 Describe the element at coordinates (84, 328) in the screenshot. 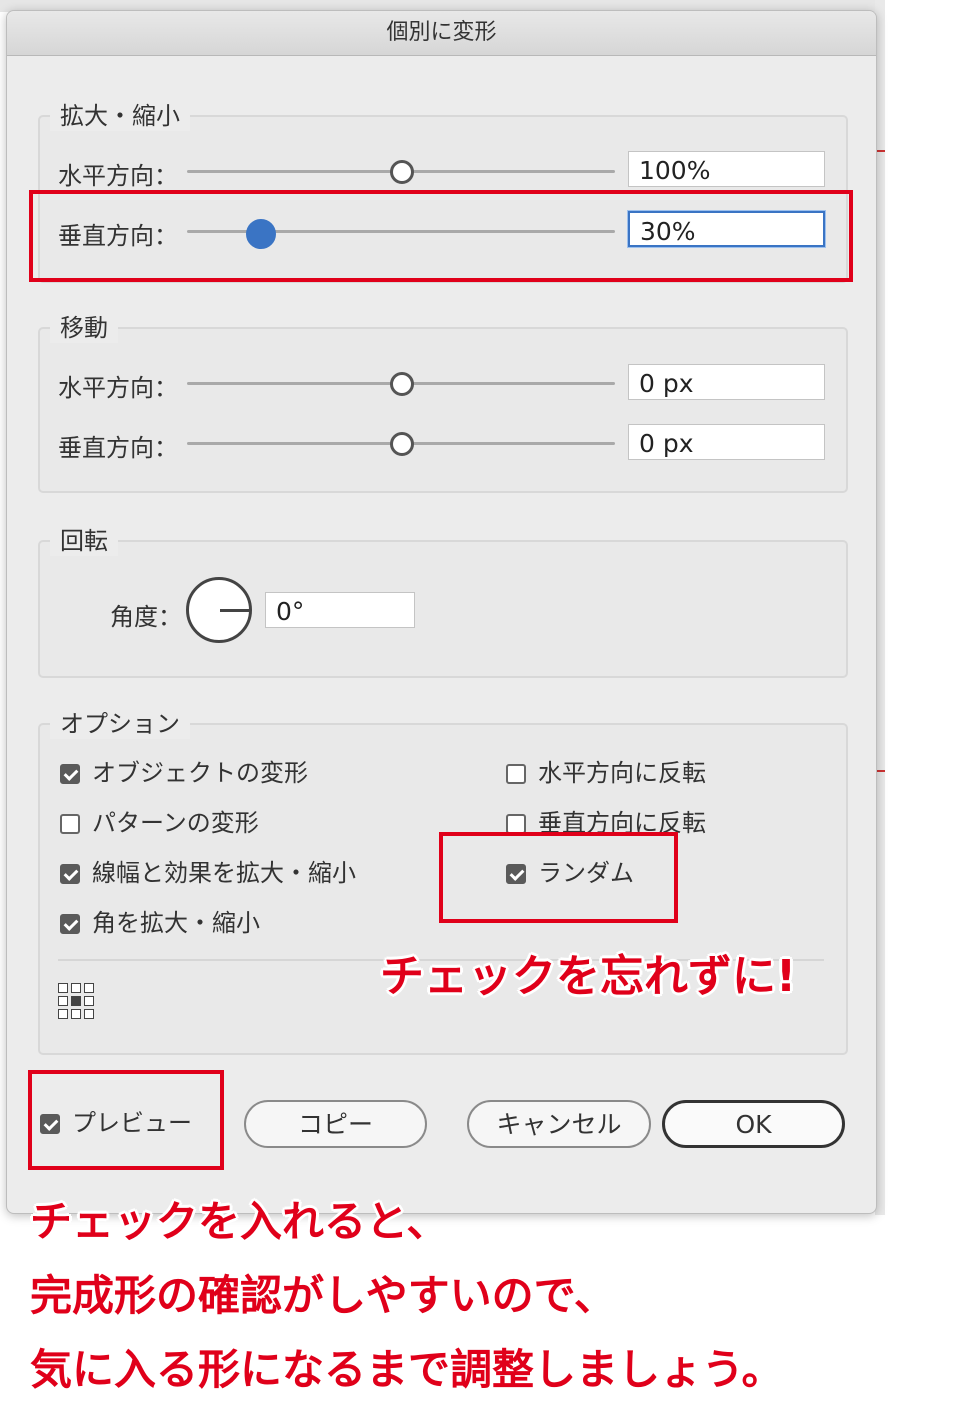

I see `move-legend: 移動` at that location.